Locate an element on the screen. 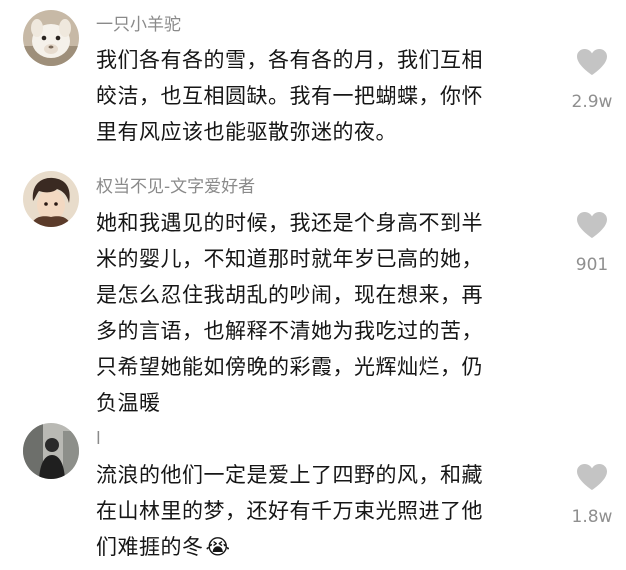  crying-emoji-icon: 😭 is located at coordinates (218, 547).